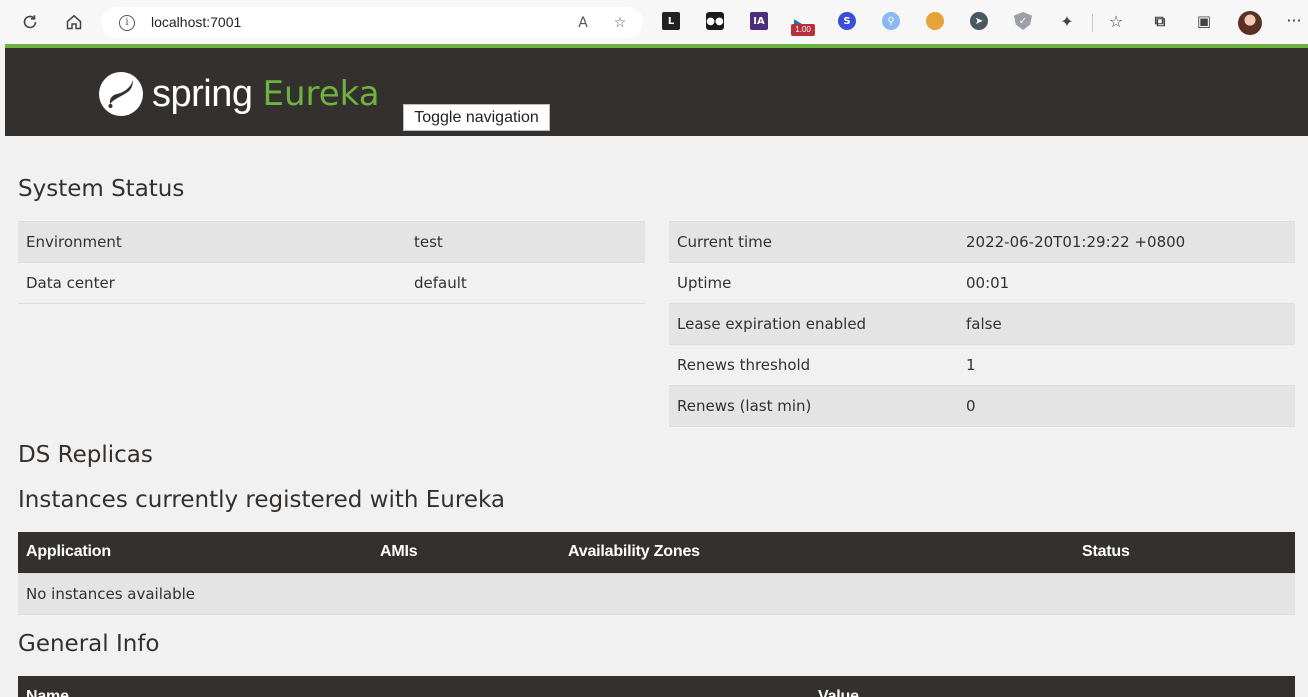  I want to click on status-key: Renews (last min), so click(813, 406).